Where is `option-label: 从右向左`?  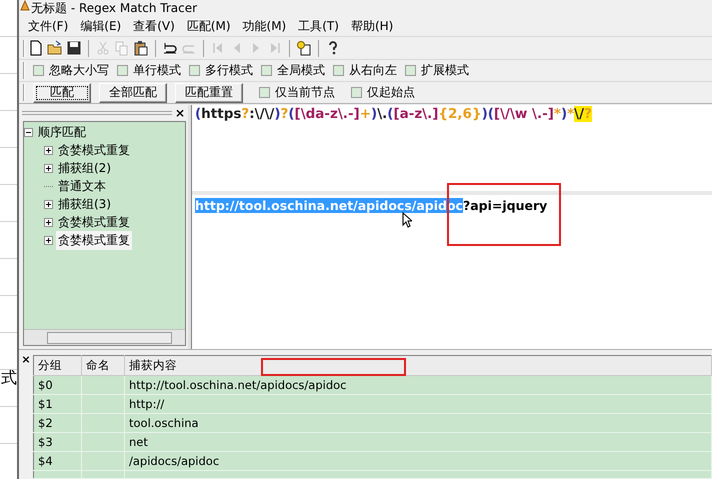
option-label: 从右向左 is located at coordinates (373, 70).